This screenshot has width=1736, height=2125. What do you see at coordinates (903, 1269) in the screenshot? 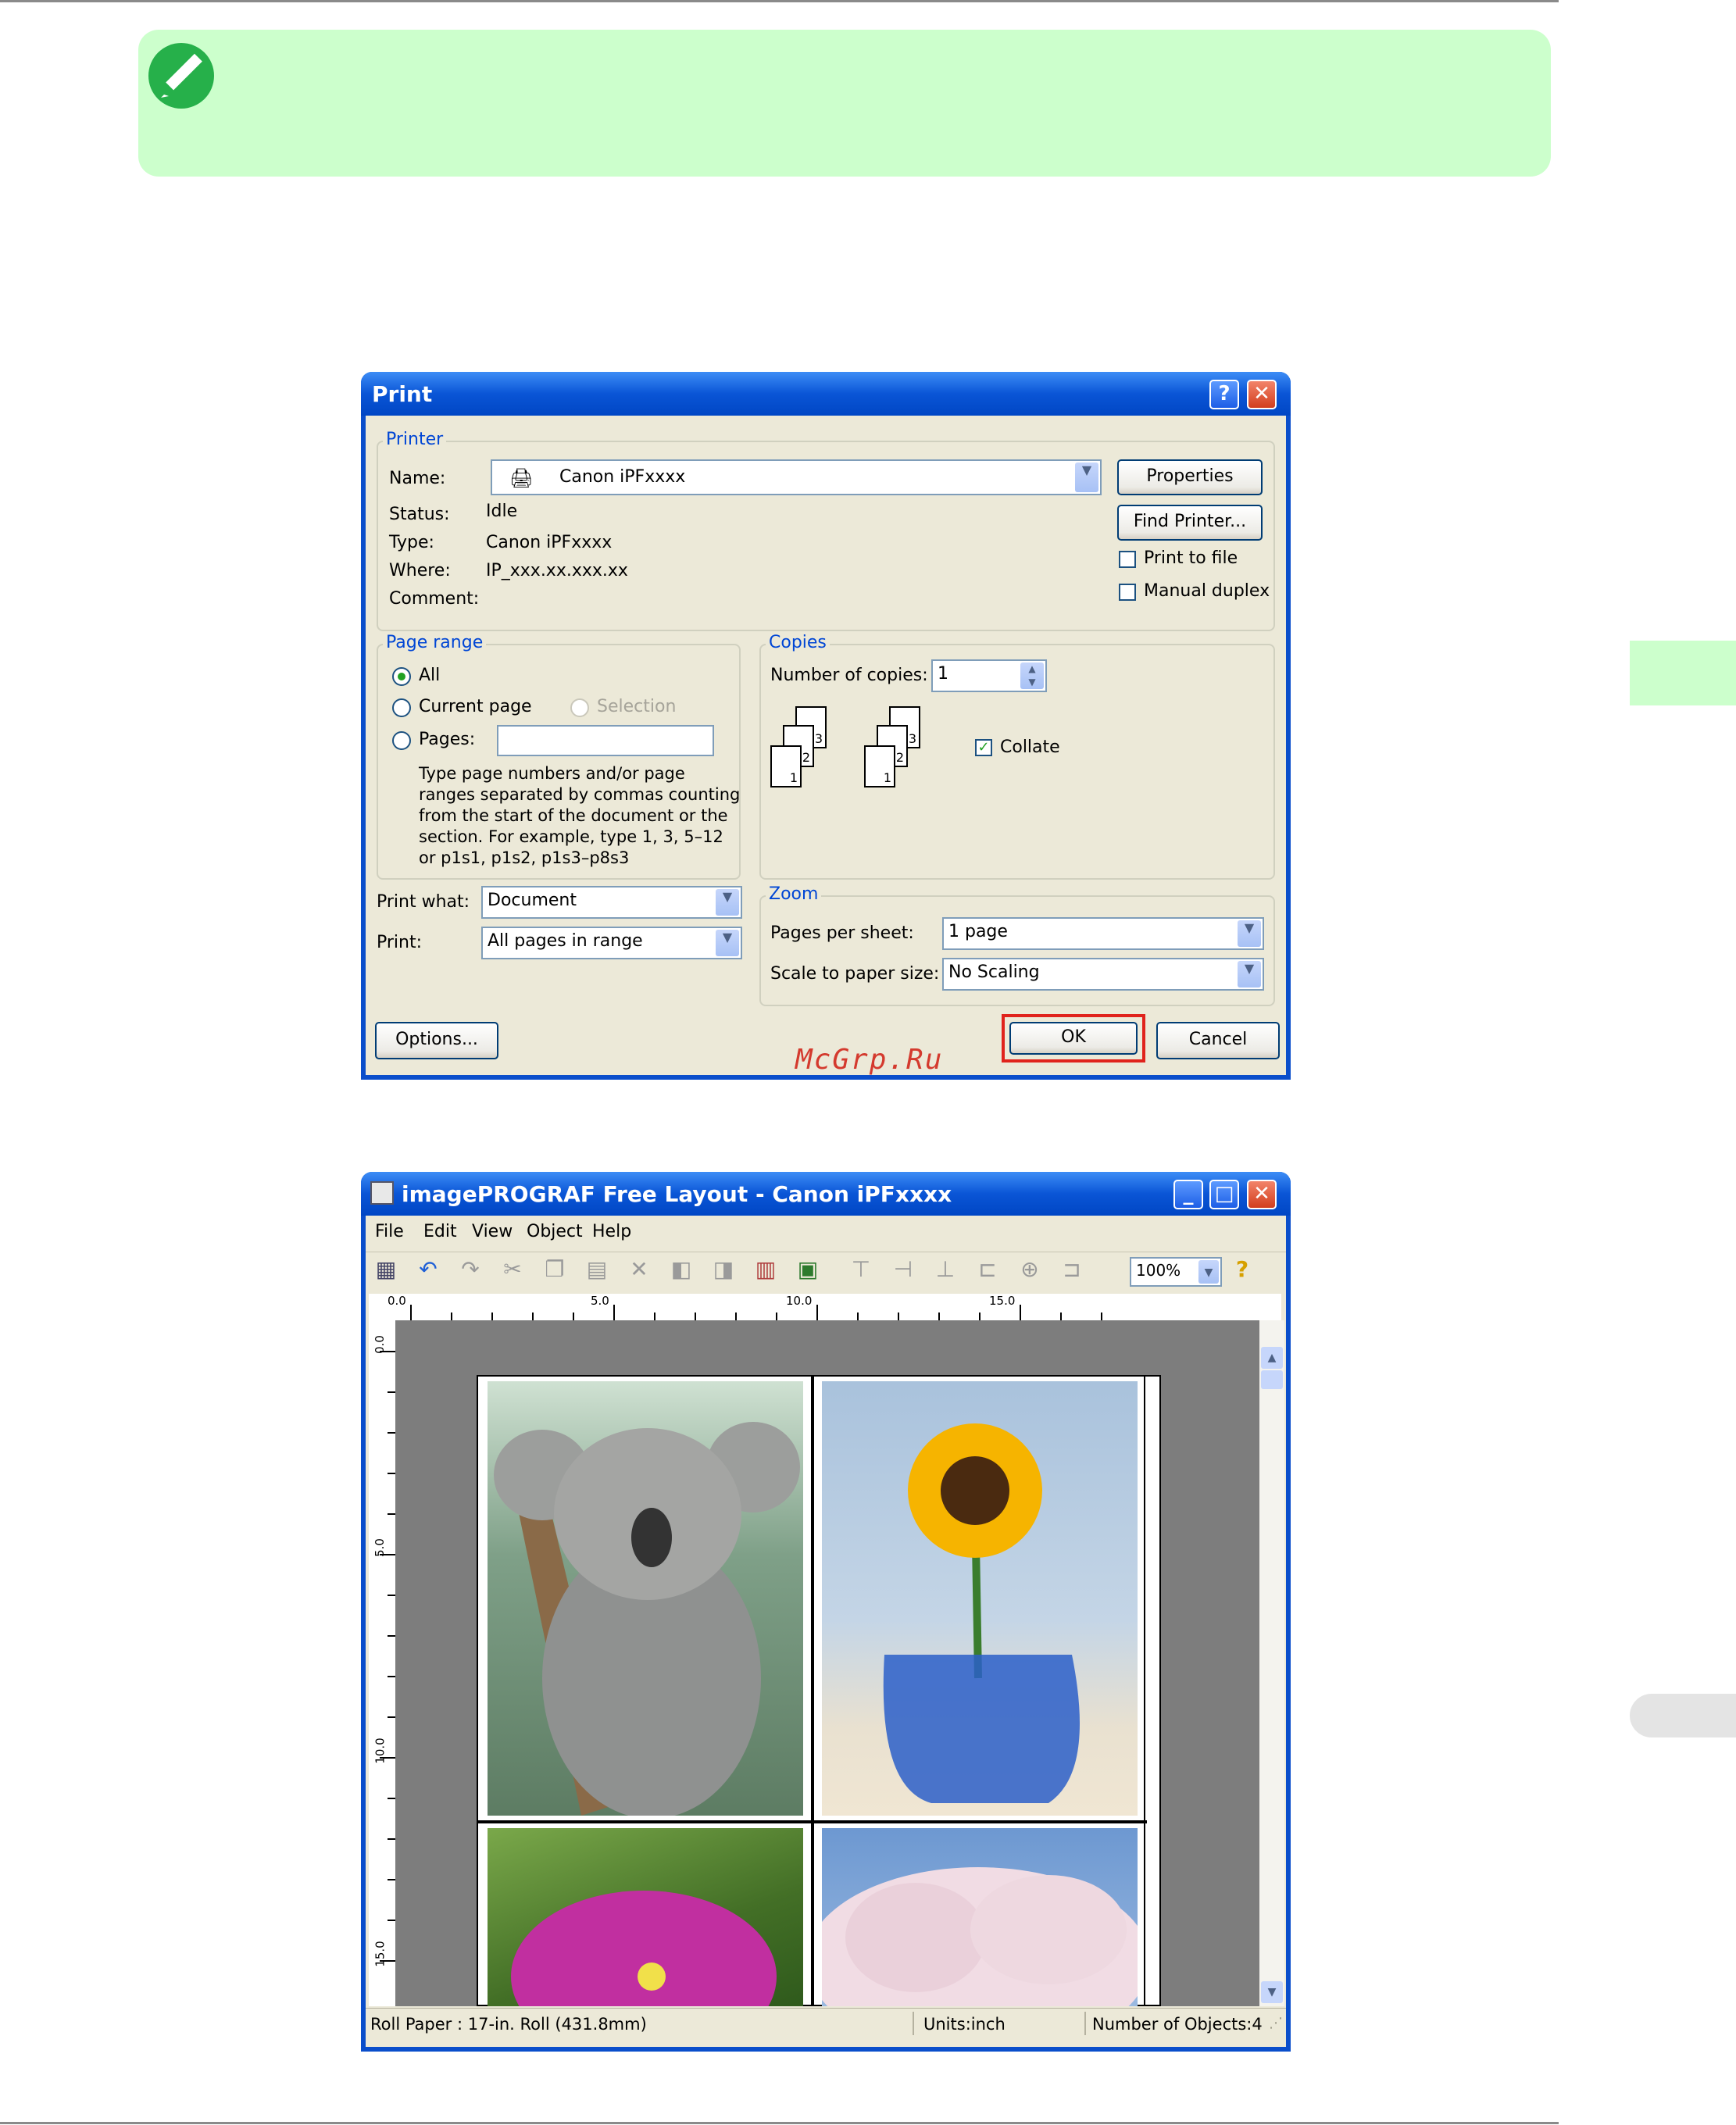
I see `align-middle-icon: ⊣` at bounding box center [903, 1269].